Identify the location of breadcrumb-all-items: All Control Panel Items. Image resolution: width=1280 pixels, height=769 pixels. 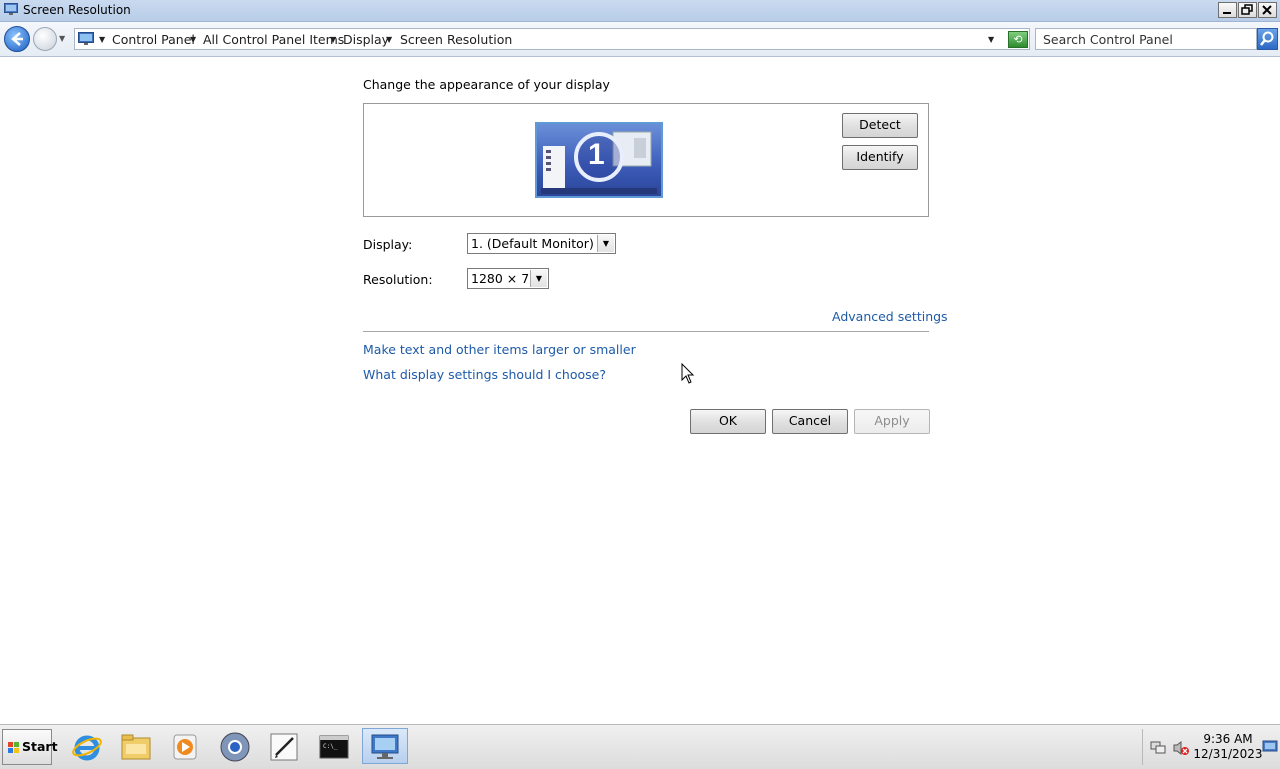
(273, 39).